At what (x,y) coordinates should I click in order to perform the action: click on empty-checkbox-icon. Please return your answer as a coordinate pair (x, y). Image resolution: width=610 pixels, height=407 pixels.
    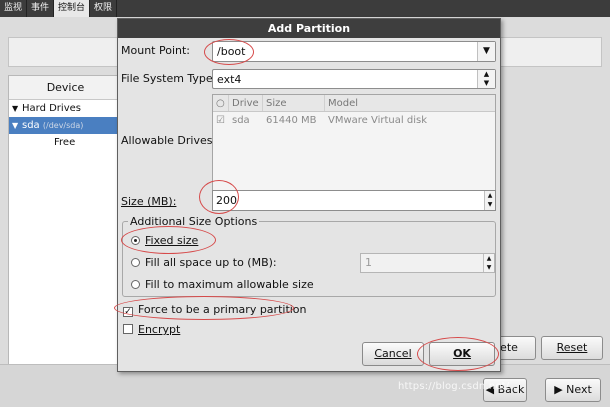
    Looking at the image, I should click on (128, 329).